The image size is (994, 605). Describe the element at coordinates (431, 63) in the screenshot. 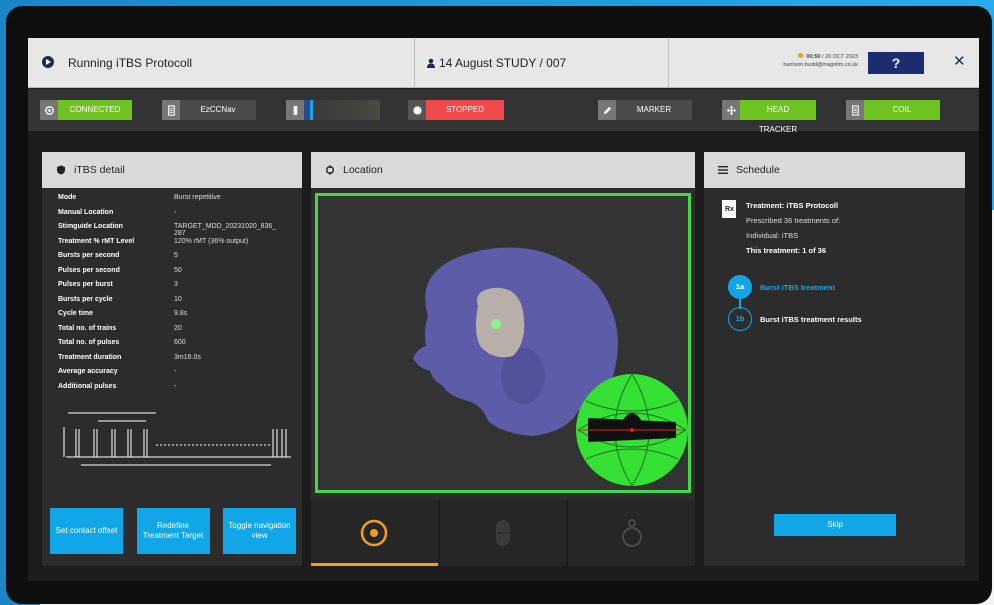

I see `person-icon` at that location.